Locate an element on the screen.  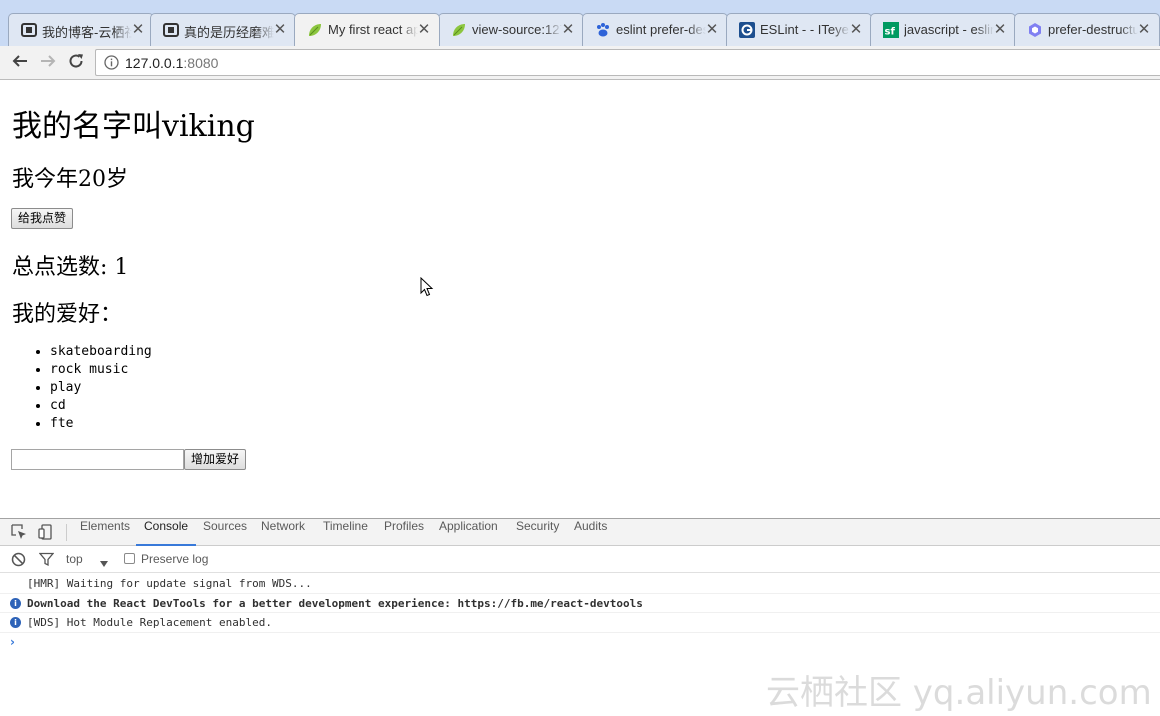
browser-tab: ESLint - - ITeye ✕ is located at coordinates (799, 29).